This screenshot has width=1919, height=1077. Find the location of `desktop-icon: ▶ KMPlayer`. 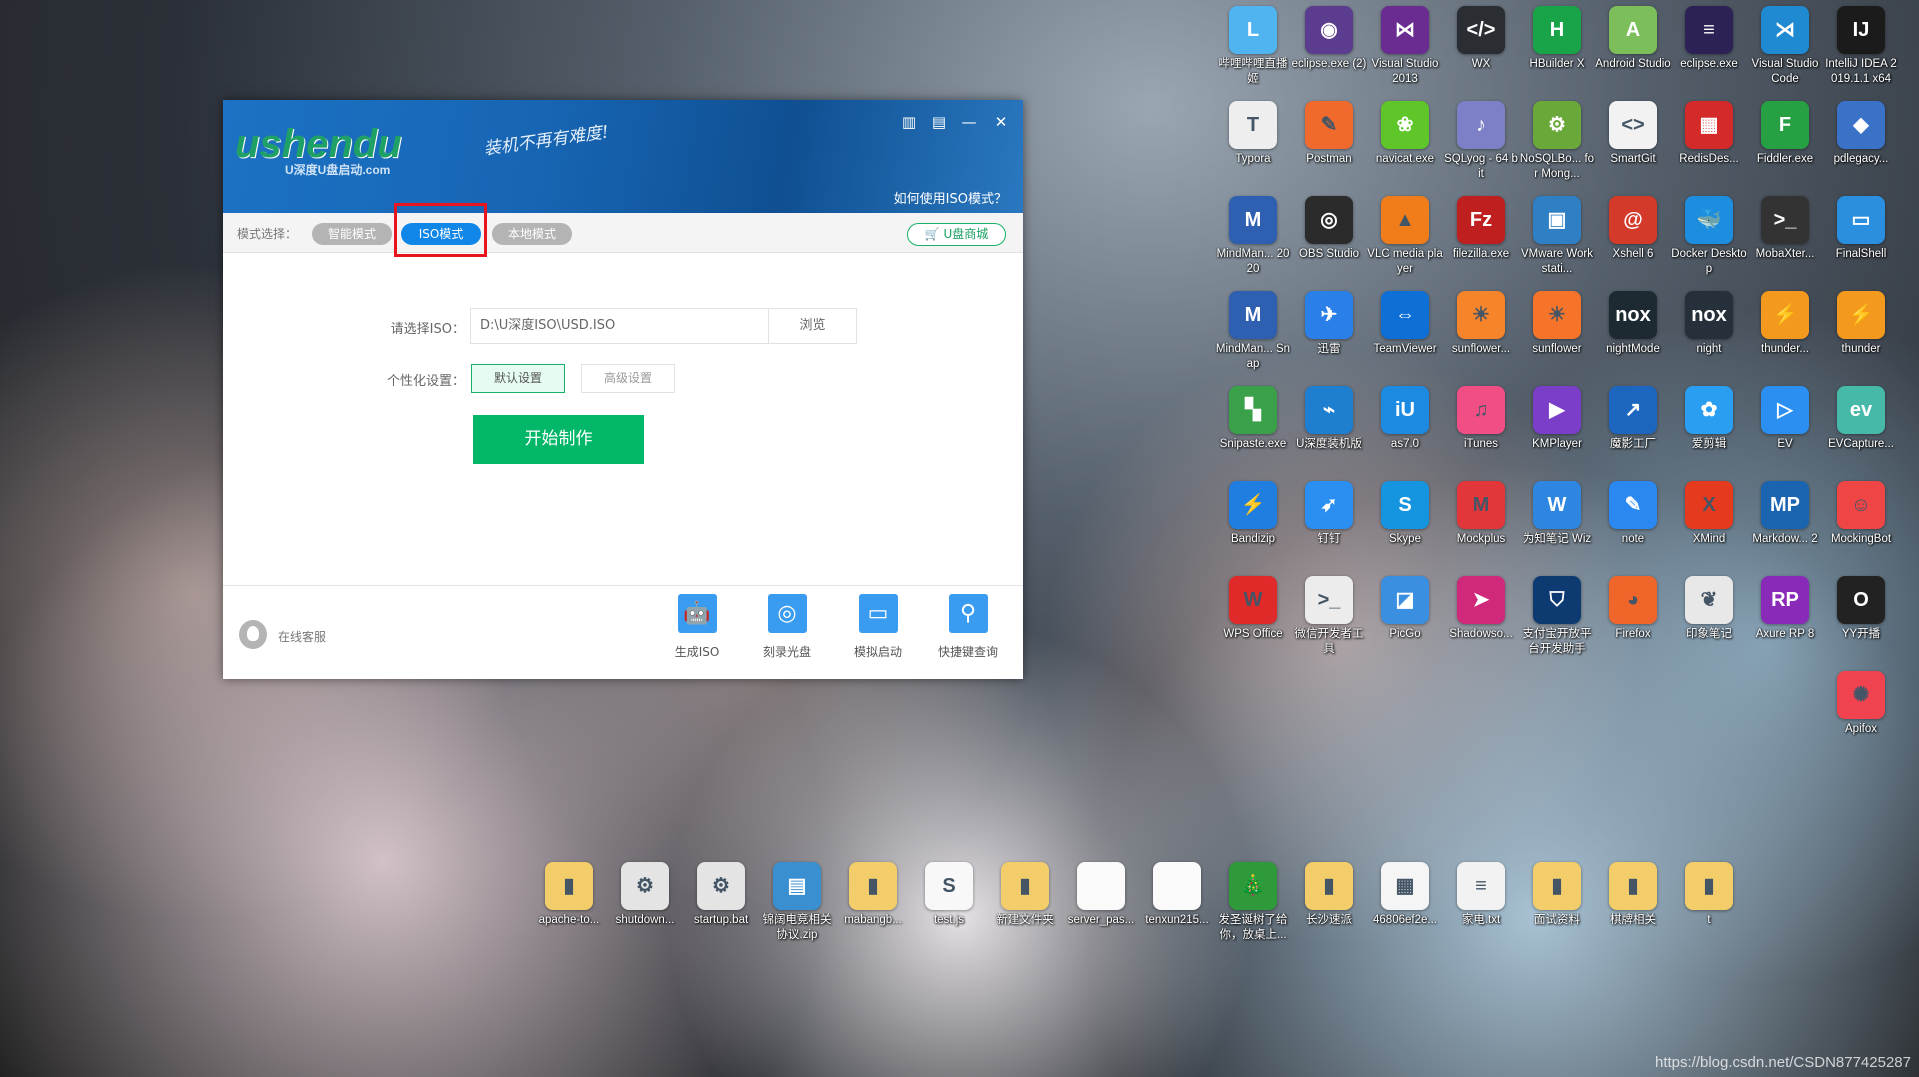

desktop-icon: ▶ KMPlayer is located at coordinates (1557, 419).